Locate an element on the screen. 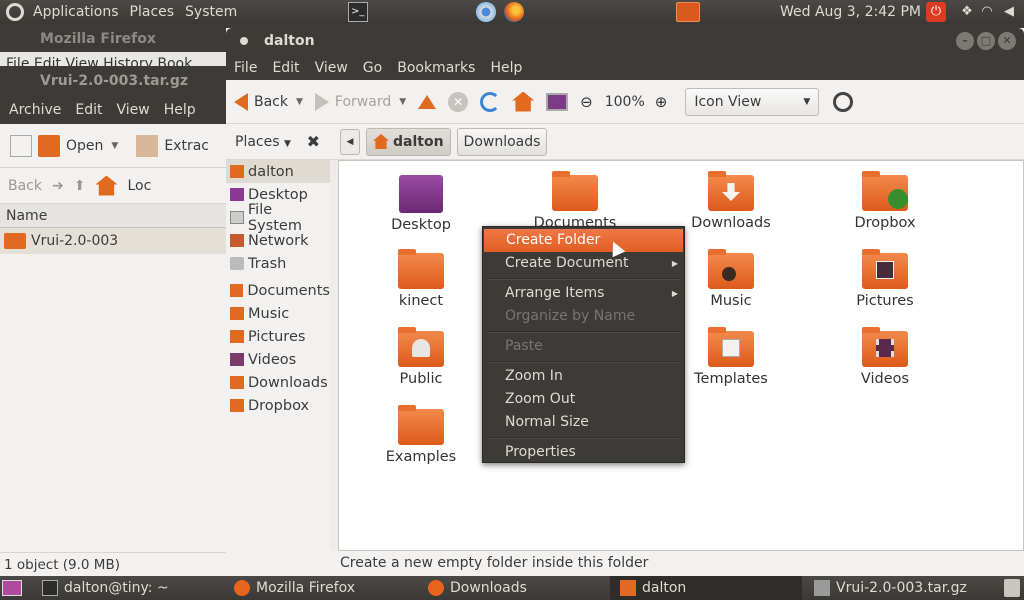 Image resolution: width=1024 pixels, height=600 pixels. archive-up-icon: ⬆ is located at coordinates (80, 186).